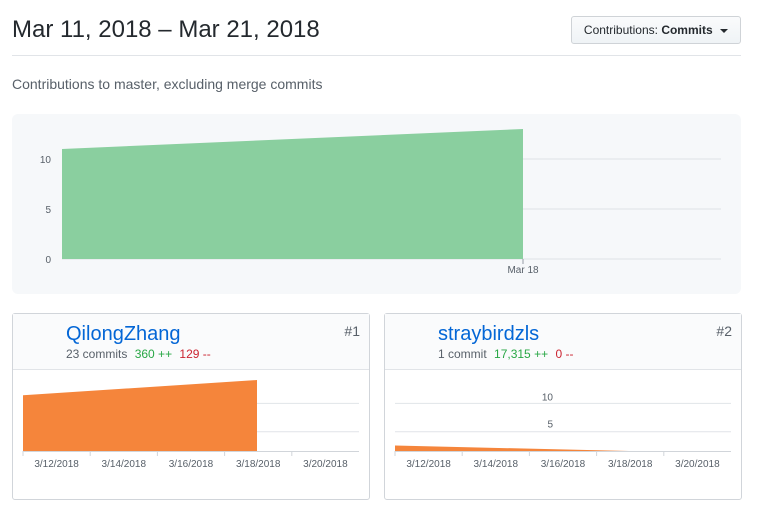 The height and width of the screenshot is (509, 761). I want to click on contributor-stats: 23 commits 360 ++ 129 --, so click(138, 354).